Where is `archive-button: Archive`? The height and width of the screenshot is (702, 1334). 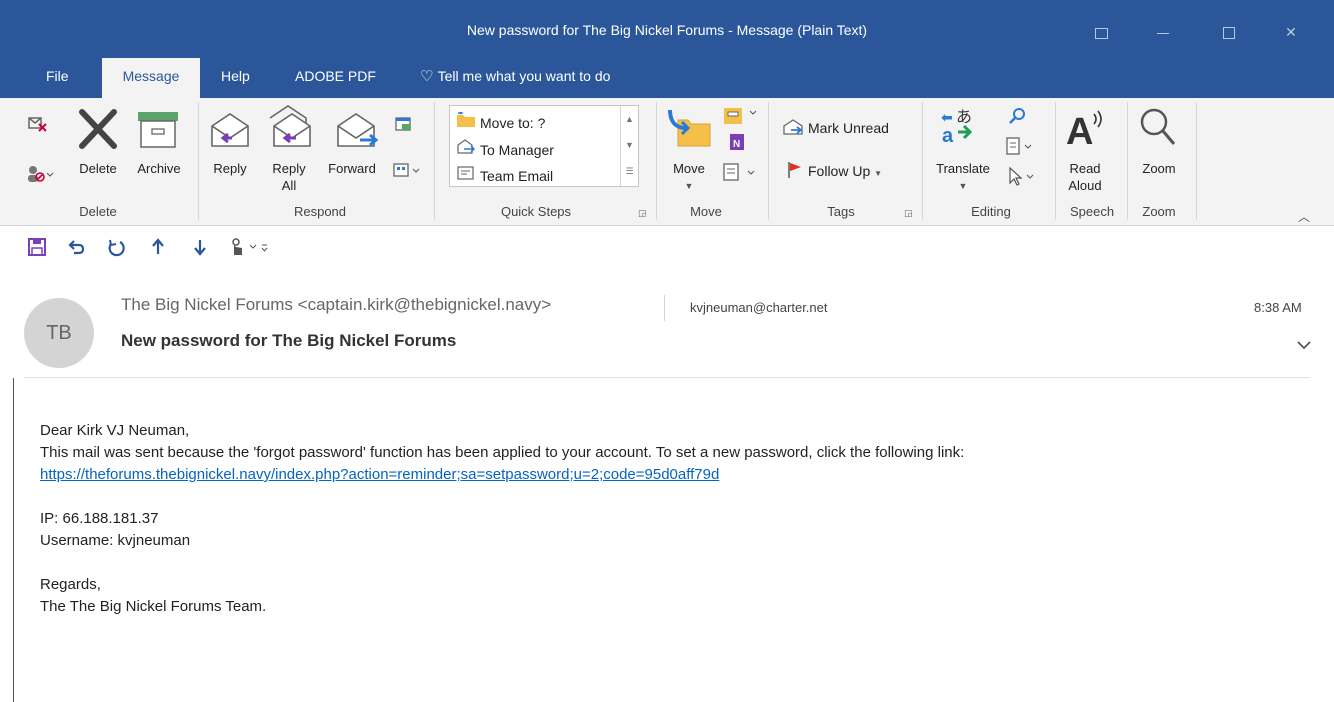
archive-button: Archive is located at coordinates (159, 168).